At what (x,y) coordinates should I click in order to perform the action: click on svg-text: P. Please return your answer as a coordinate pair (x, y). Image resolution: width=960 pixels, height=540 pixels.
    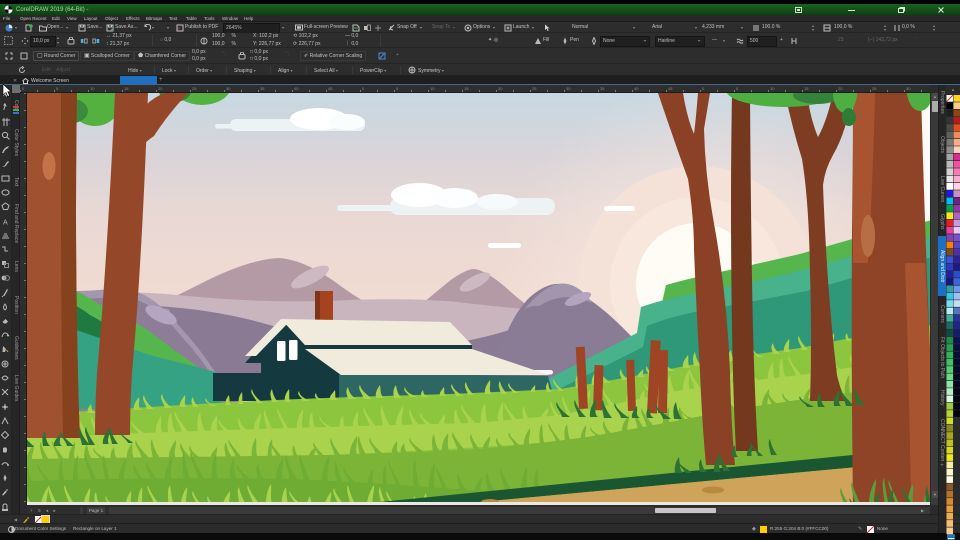
    Looking at the image, I should click on (179, 28).